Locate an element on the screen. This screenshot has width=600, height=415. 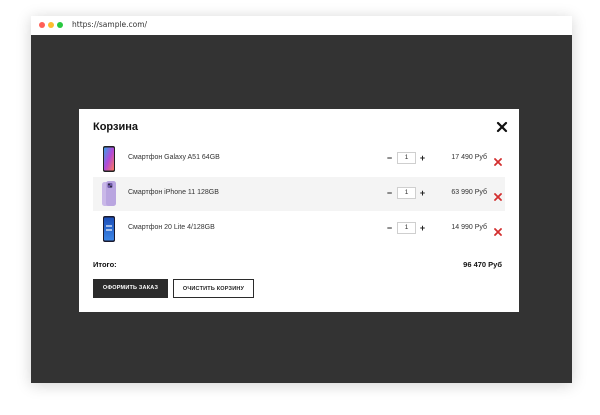
close-icon is located at coordinates (502, 126).